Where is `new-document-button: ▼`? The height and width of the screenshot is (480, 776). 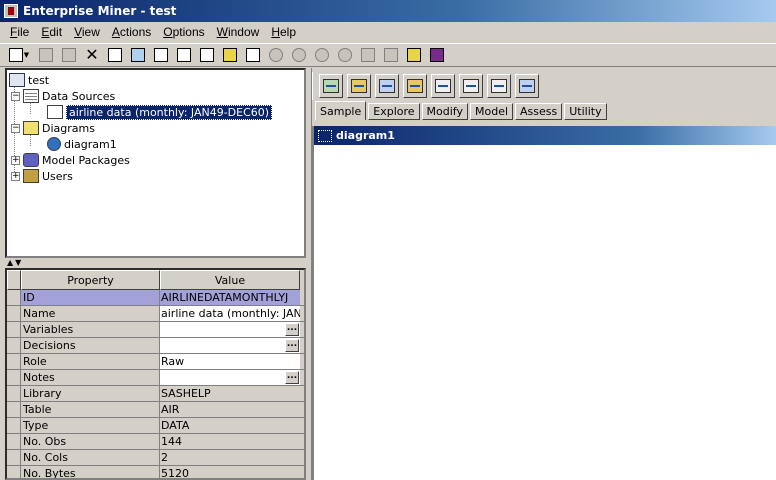 new-document-button: ▼ is located at coordinates (19, 55).